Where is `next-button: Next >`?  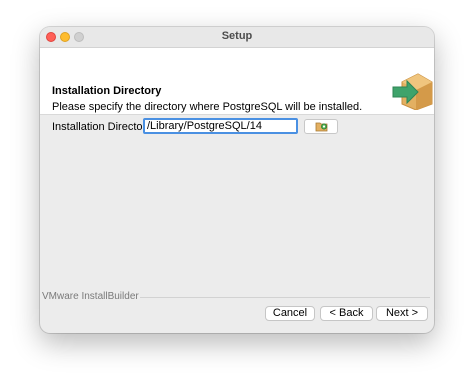 next-button: Next > is located at coordinates (402, 313).